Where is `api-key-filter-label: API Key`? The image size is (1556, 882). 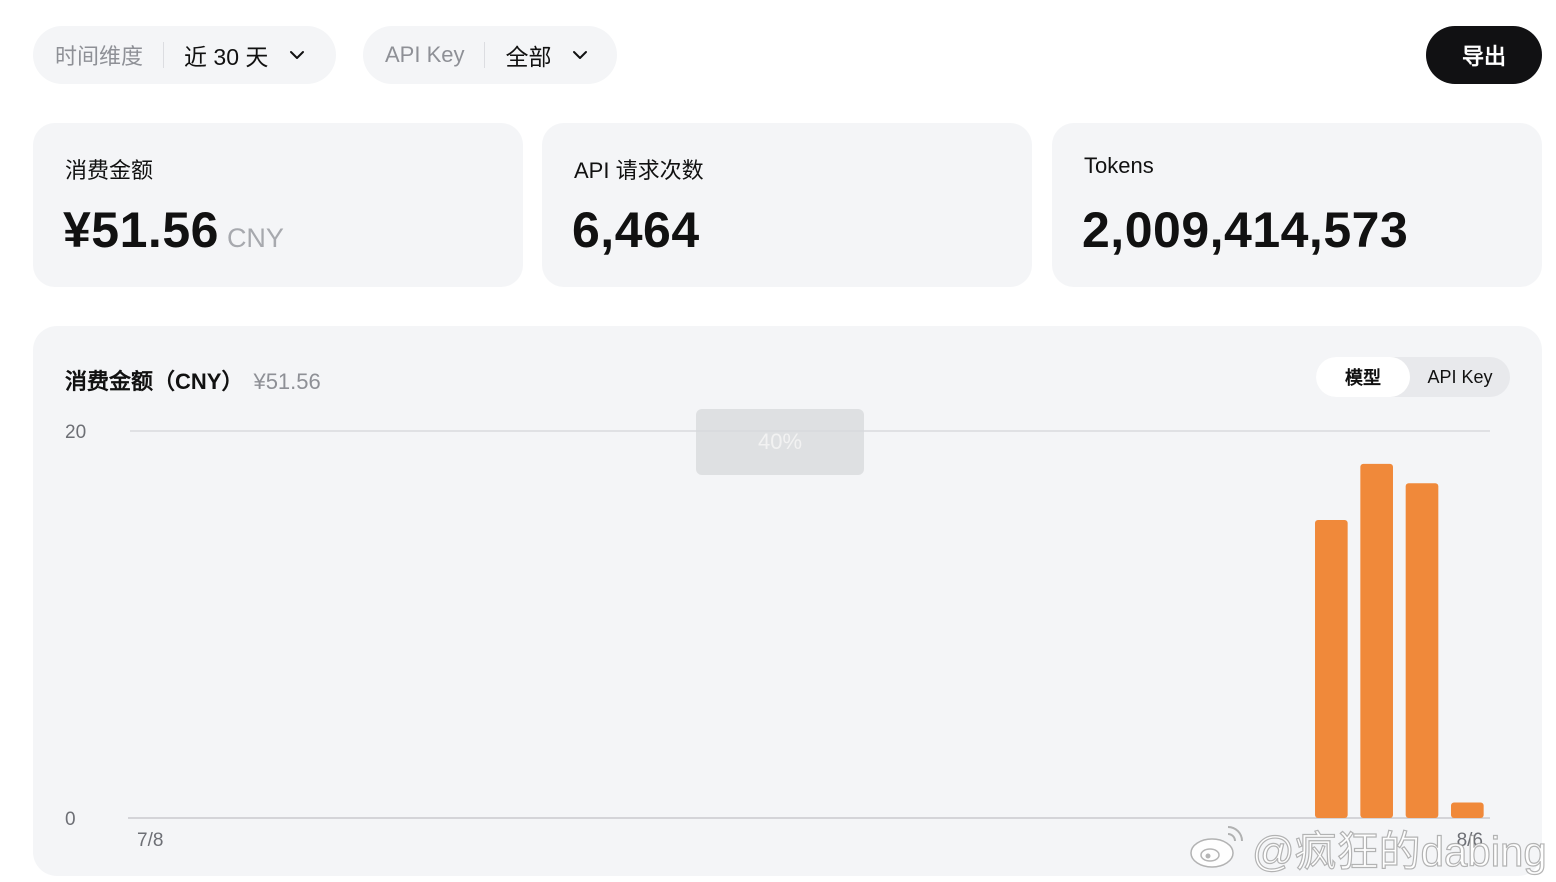
api-key-filter-label: API Key is located at coordinates (425, 54).